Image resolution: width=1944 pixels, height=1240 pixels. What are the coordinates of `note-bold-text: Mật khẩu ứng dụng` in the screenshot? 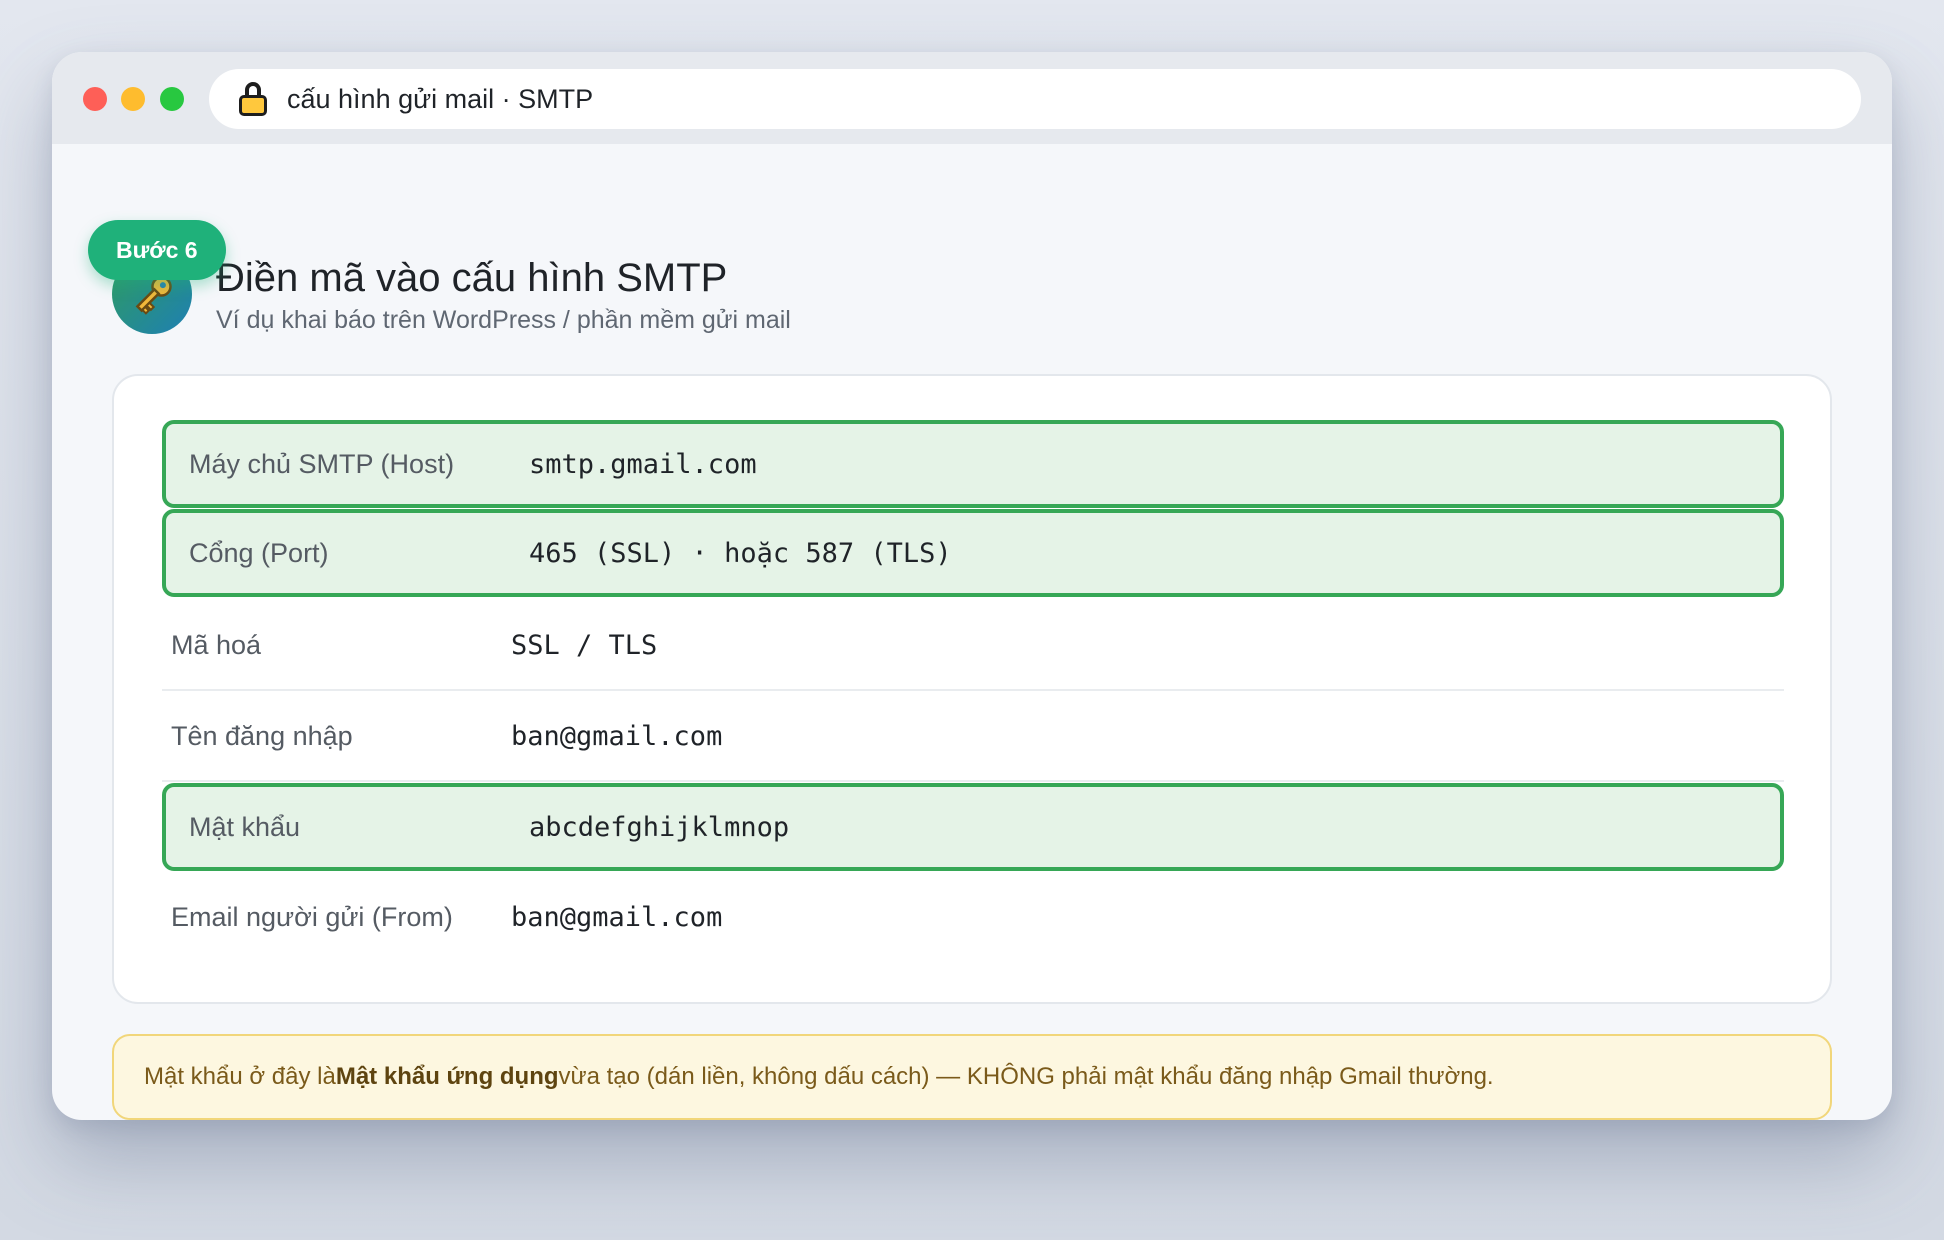 It's located at (447, 1076).